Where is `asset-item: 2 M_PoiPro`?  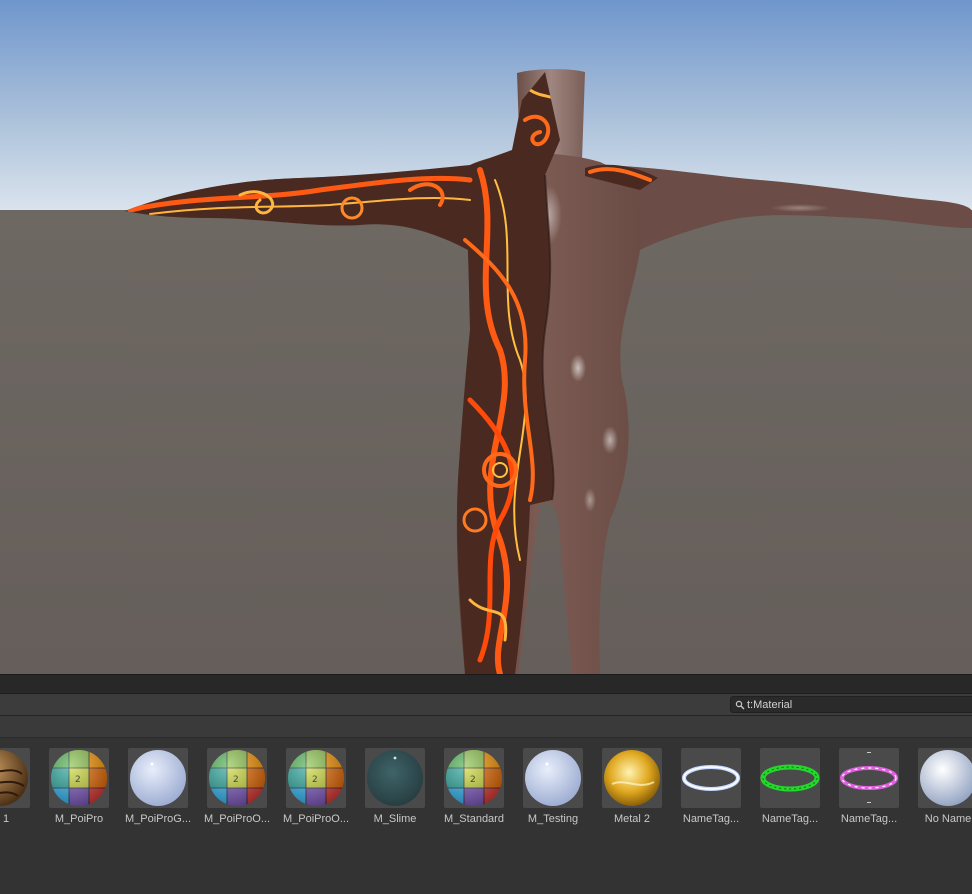 asset-item: 2 M_PoiPro is located at coordinates (79, 793).